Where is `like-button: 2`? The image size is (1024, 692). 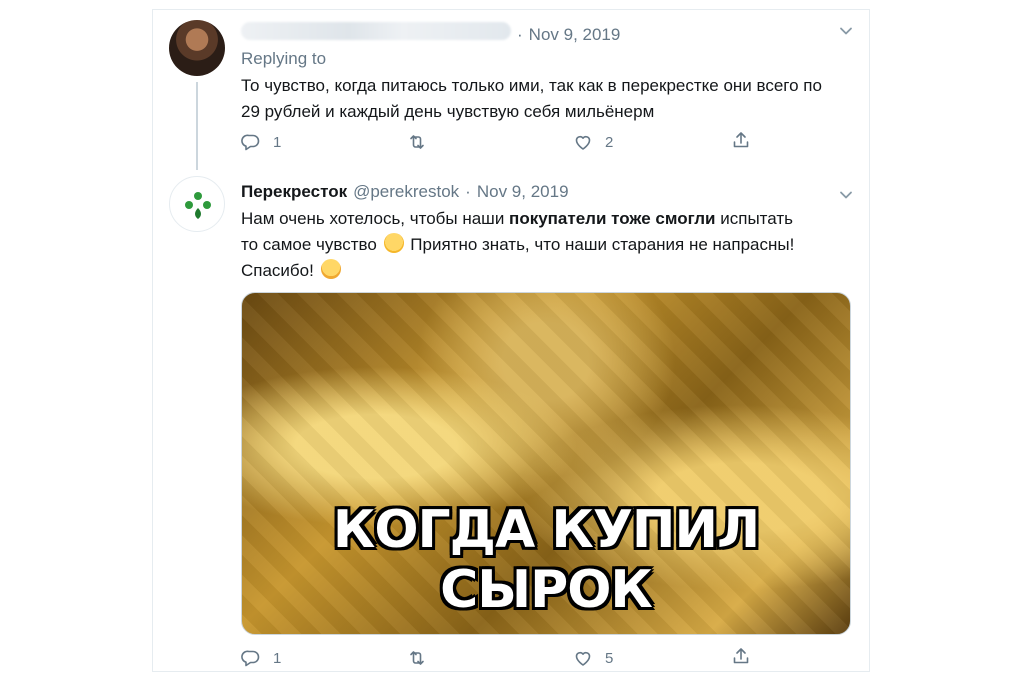 like-button: 2 is located at coordinates (656, 142).